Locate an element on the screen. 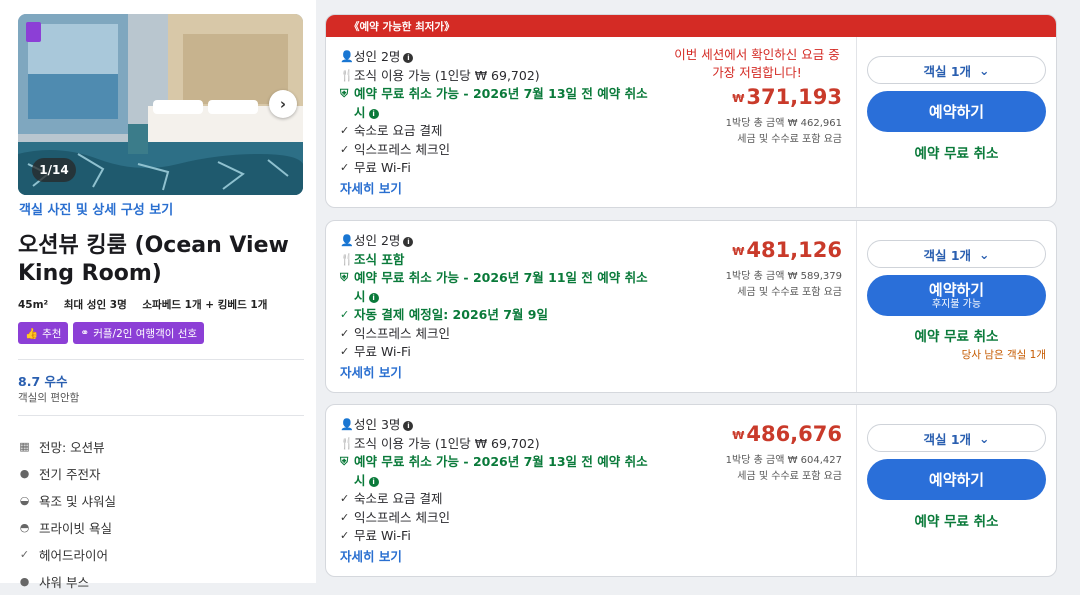 The width and height of the screenshot is (1080, 595). thumbs-up-icon: 👍 is located at coordinates (32, 333).